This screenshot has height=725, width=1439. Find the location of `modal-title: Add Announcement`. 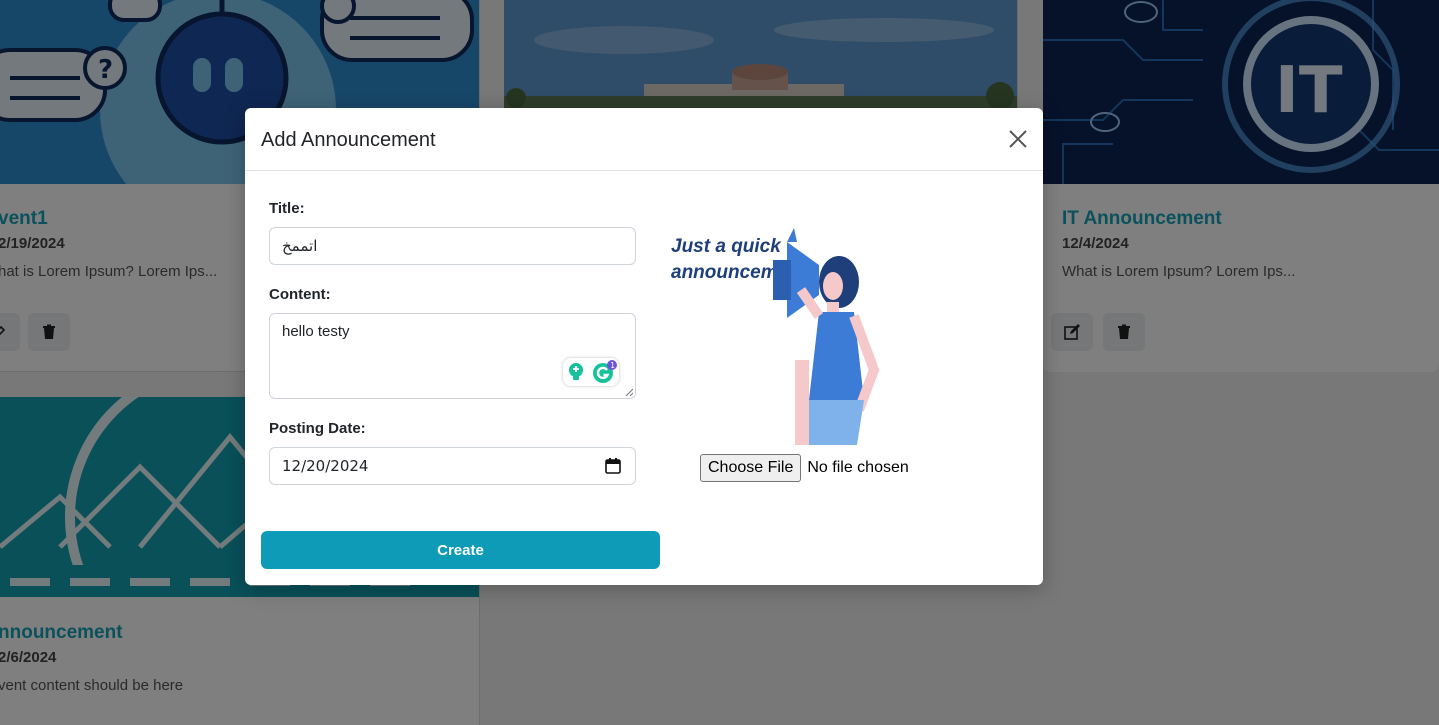

modal-title: Add Announcement is located at coordinates (348, 140).